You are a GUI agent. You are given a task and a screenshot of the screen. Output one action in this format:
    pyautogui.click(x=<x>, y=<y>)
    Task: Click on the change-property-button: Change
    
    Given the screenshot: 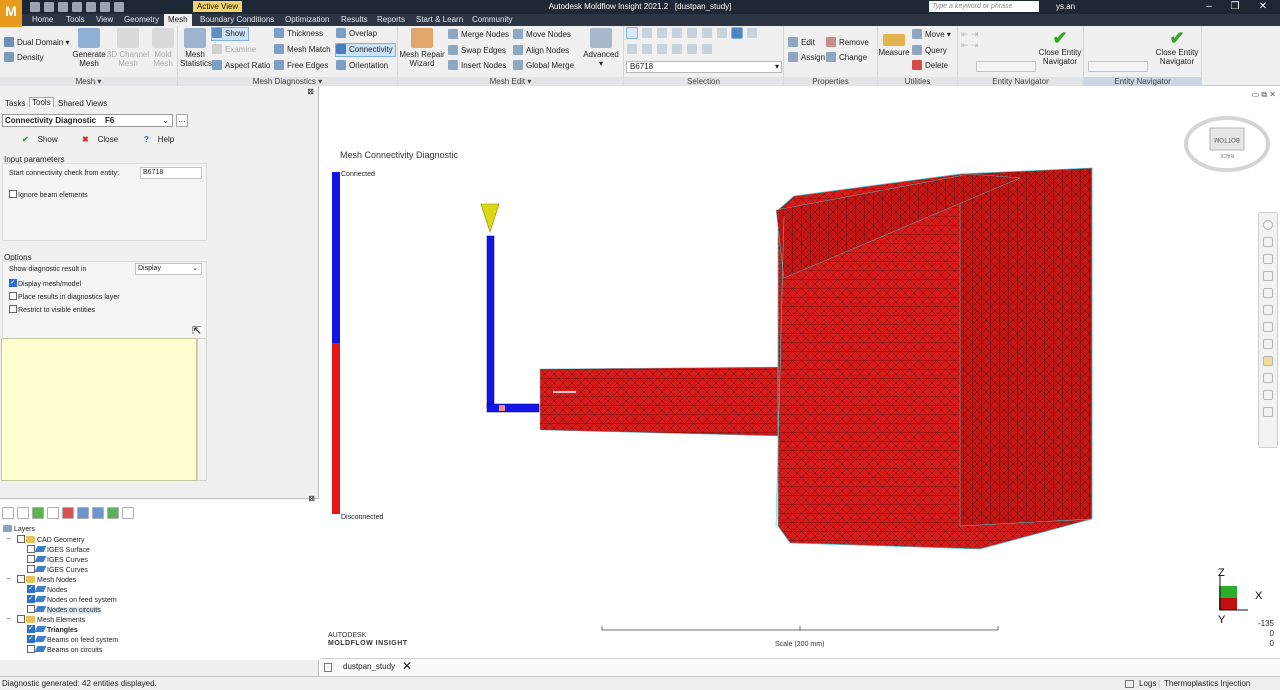 What is the action you would take?
    pyautogui.click(x=846, y=58)
    